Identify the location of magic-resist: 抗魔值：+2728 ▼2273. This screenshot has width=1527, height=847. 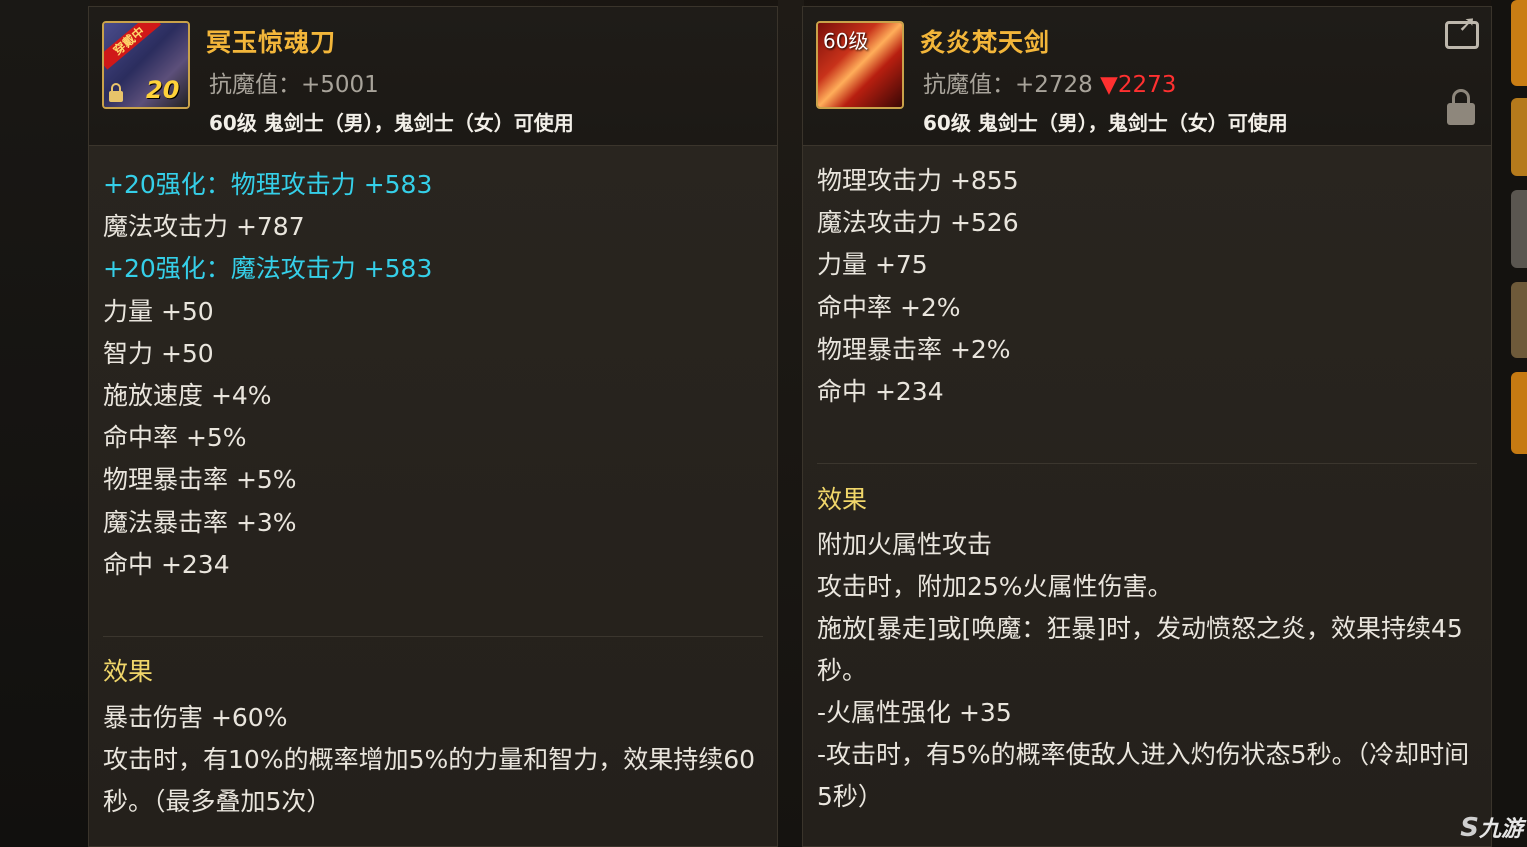
(1049, 82).